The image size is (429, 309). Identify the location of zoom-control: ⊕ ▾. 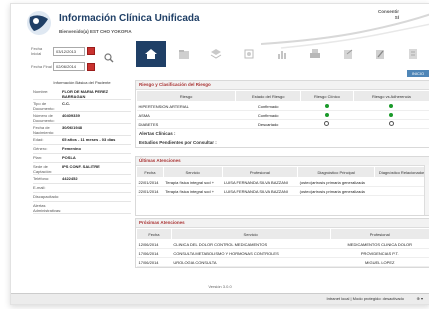
(420, 298).